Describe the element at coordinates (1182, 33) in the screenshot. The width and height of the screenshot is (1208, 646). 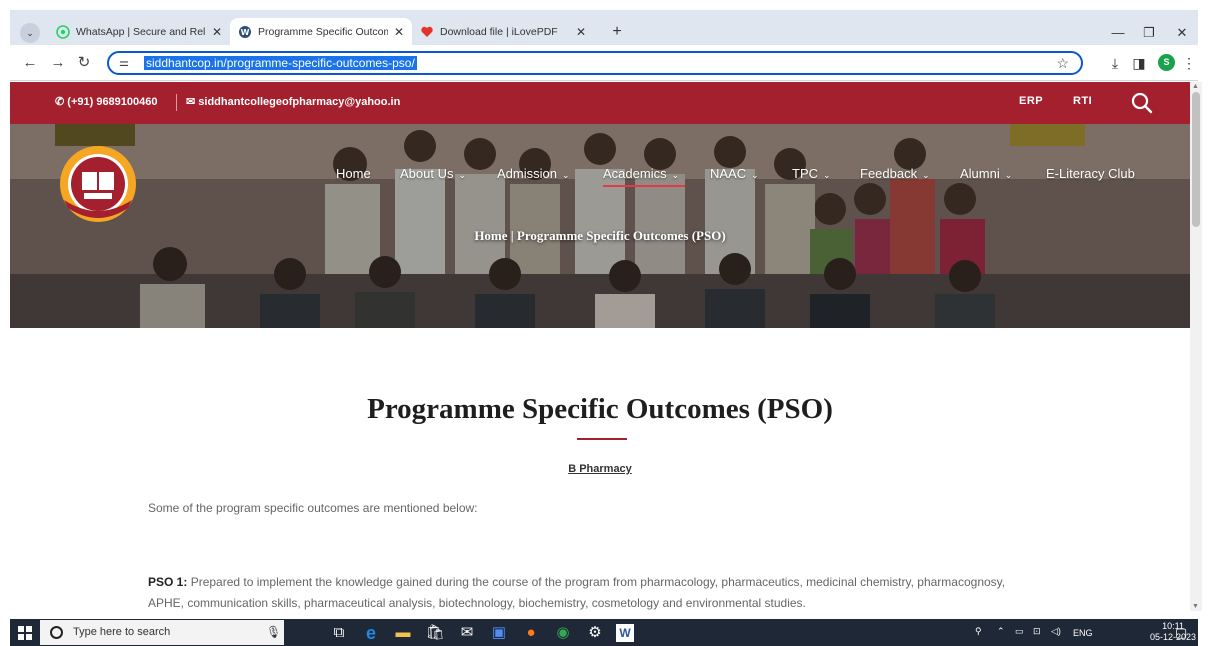
I see `close-window-icon: ✕` at that location.